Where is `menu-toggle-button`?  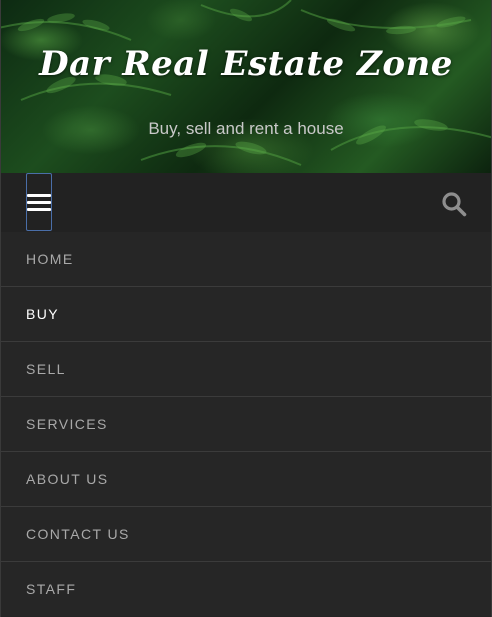 menu-toggle-button is located at coordinates (39, 202).